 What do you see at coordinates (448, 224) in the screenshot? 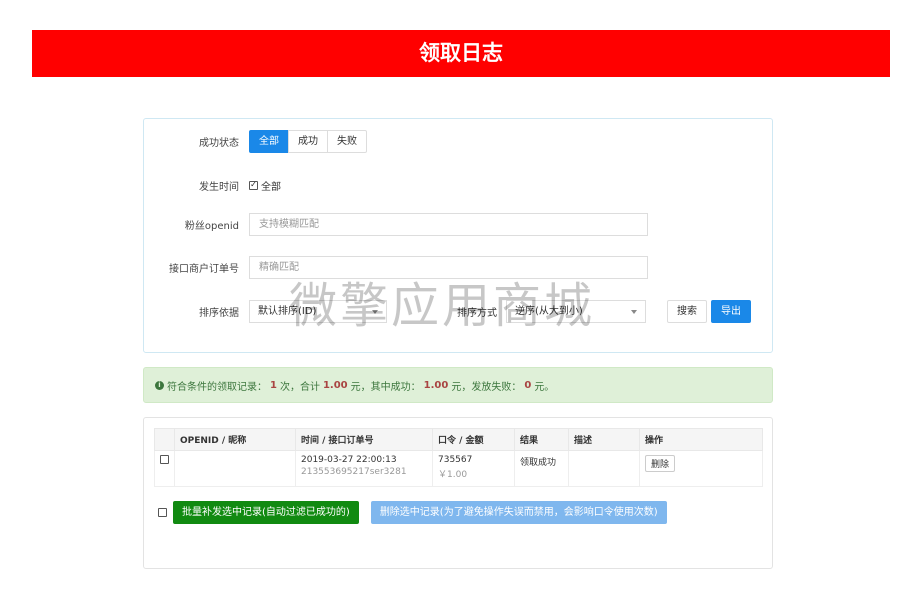
I see `openid-input: 支持模糊匹配` at bounding box center [448, 224].